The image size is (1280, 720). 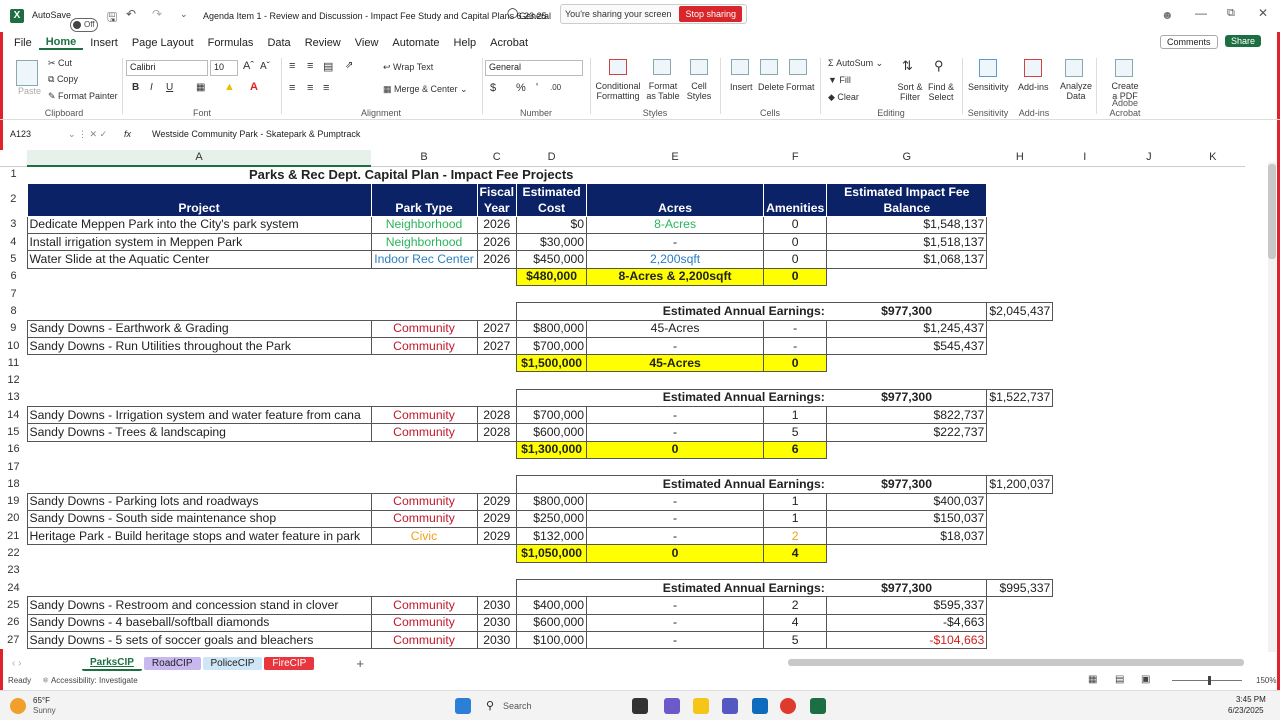 What do you see at coordinates (199, 259) in the screenshot?
I see `project-cell: Water Slide at the Aquatic Center` at bounding box center [199, 259].